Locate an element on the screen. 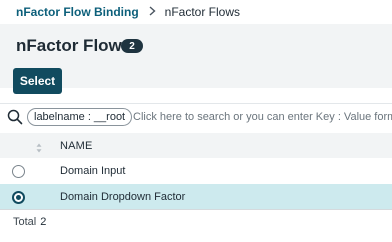 This screenshot has width=392, height=242. page-title: nFactor Flows is located at coordinates (74, 45).